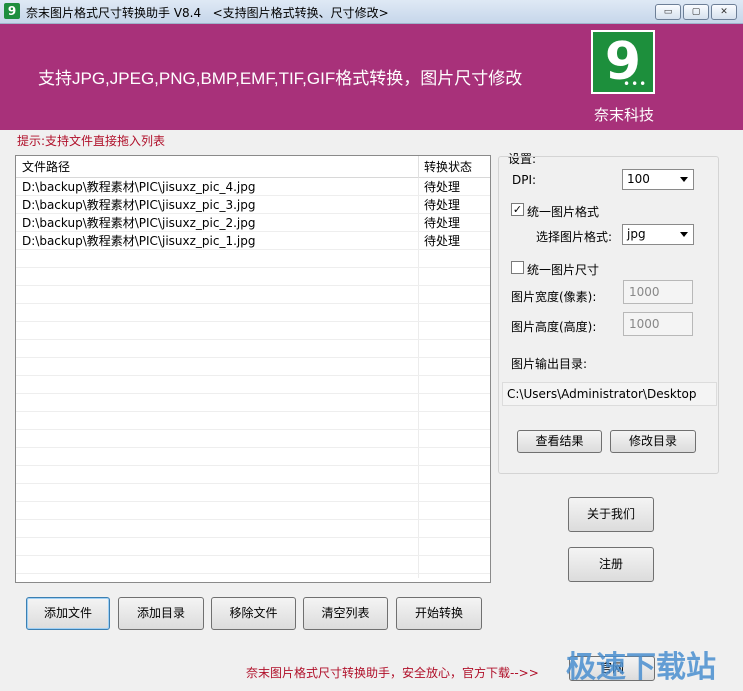 The image size is (743, 691). What do you see at coordinates (636, 234) in the screenshot?
I see `format-select-value: jpg` at bounding box center [636, 234].